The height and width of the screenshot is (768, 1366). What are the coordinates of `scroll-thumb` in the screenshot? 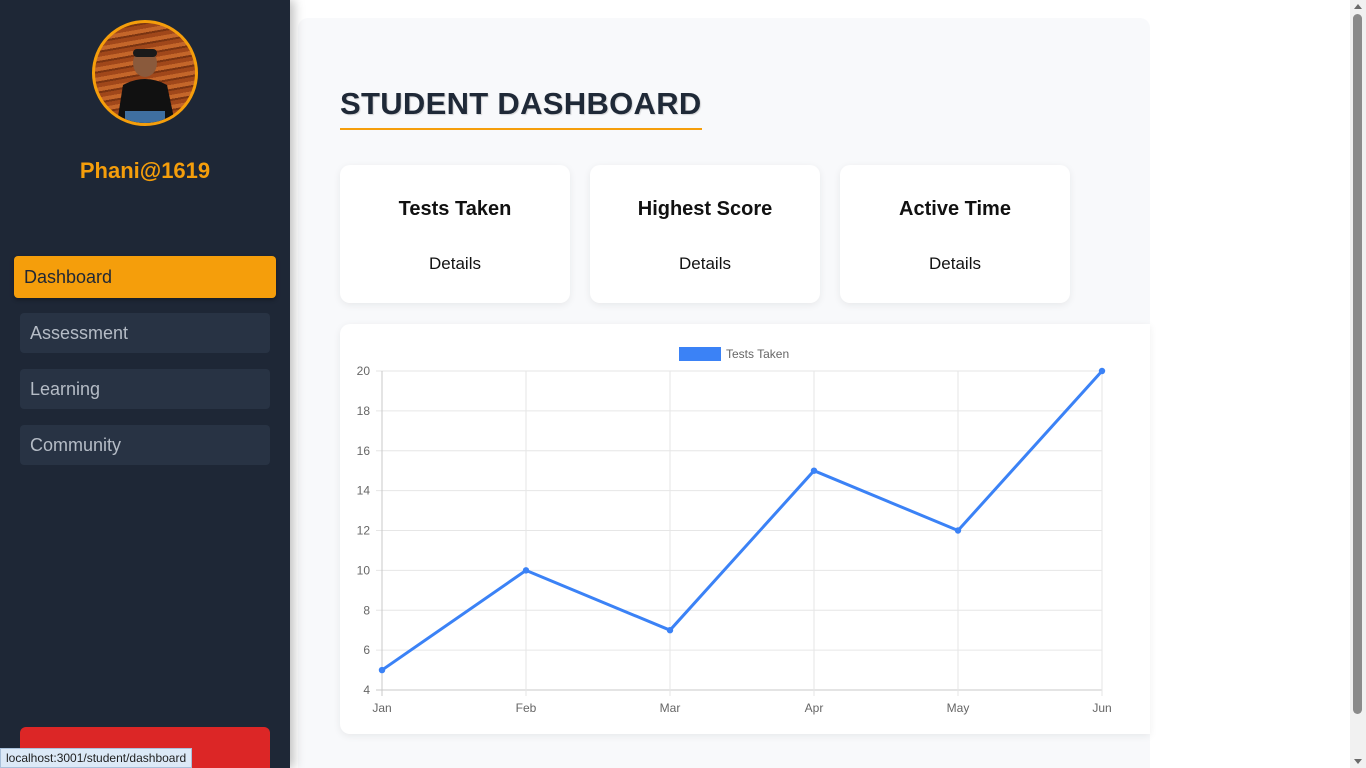 It's located at (1357, 364).